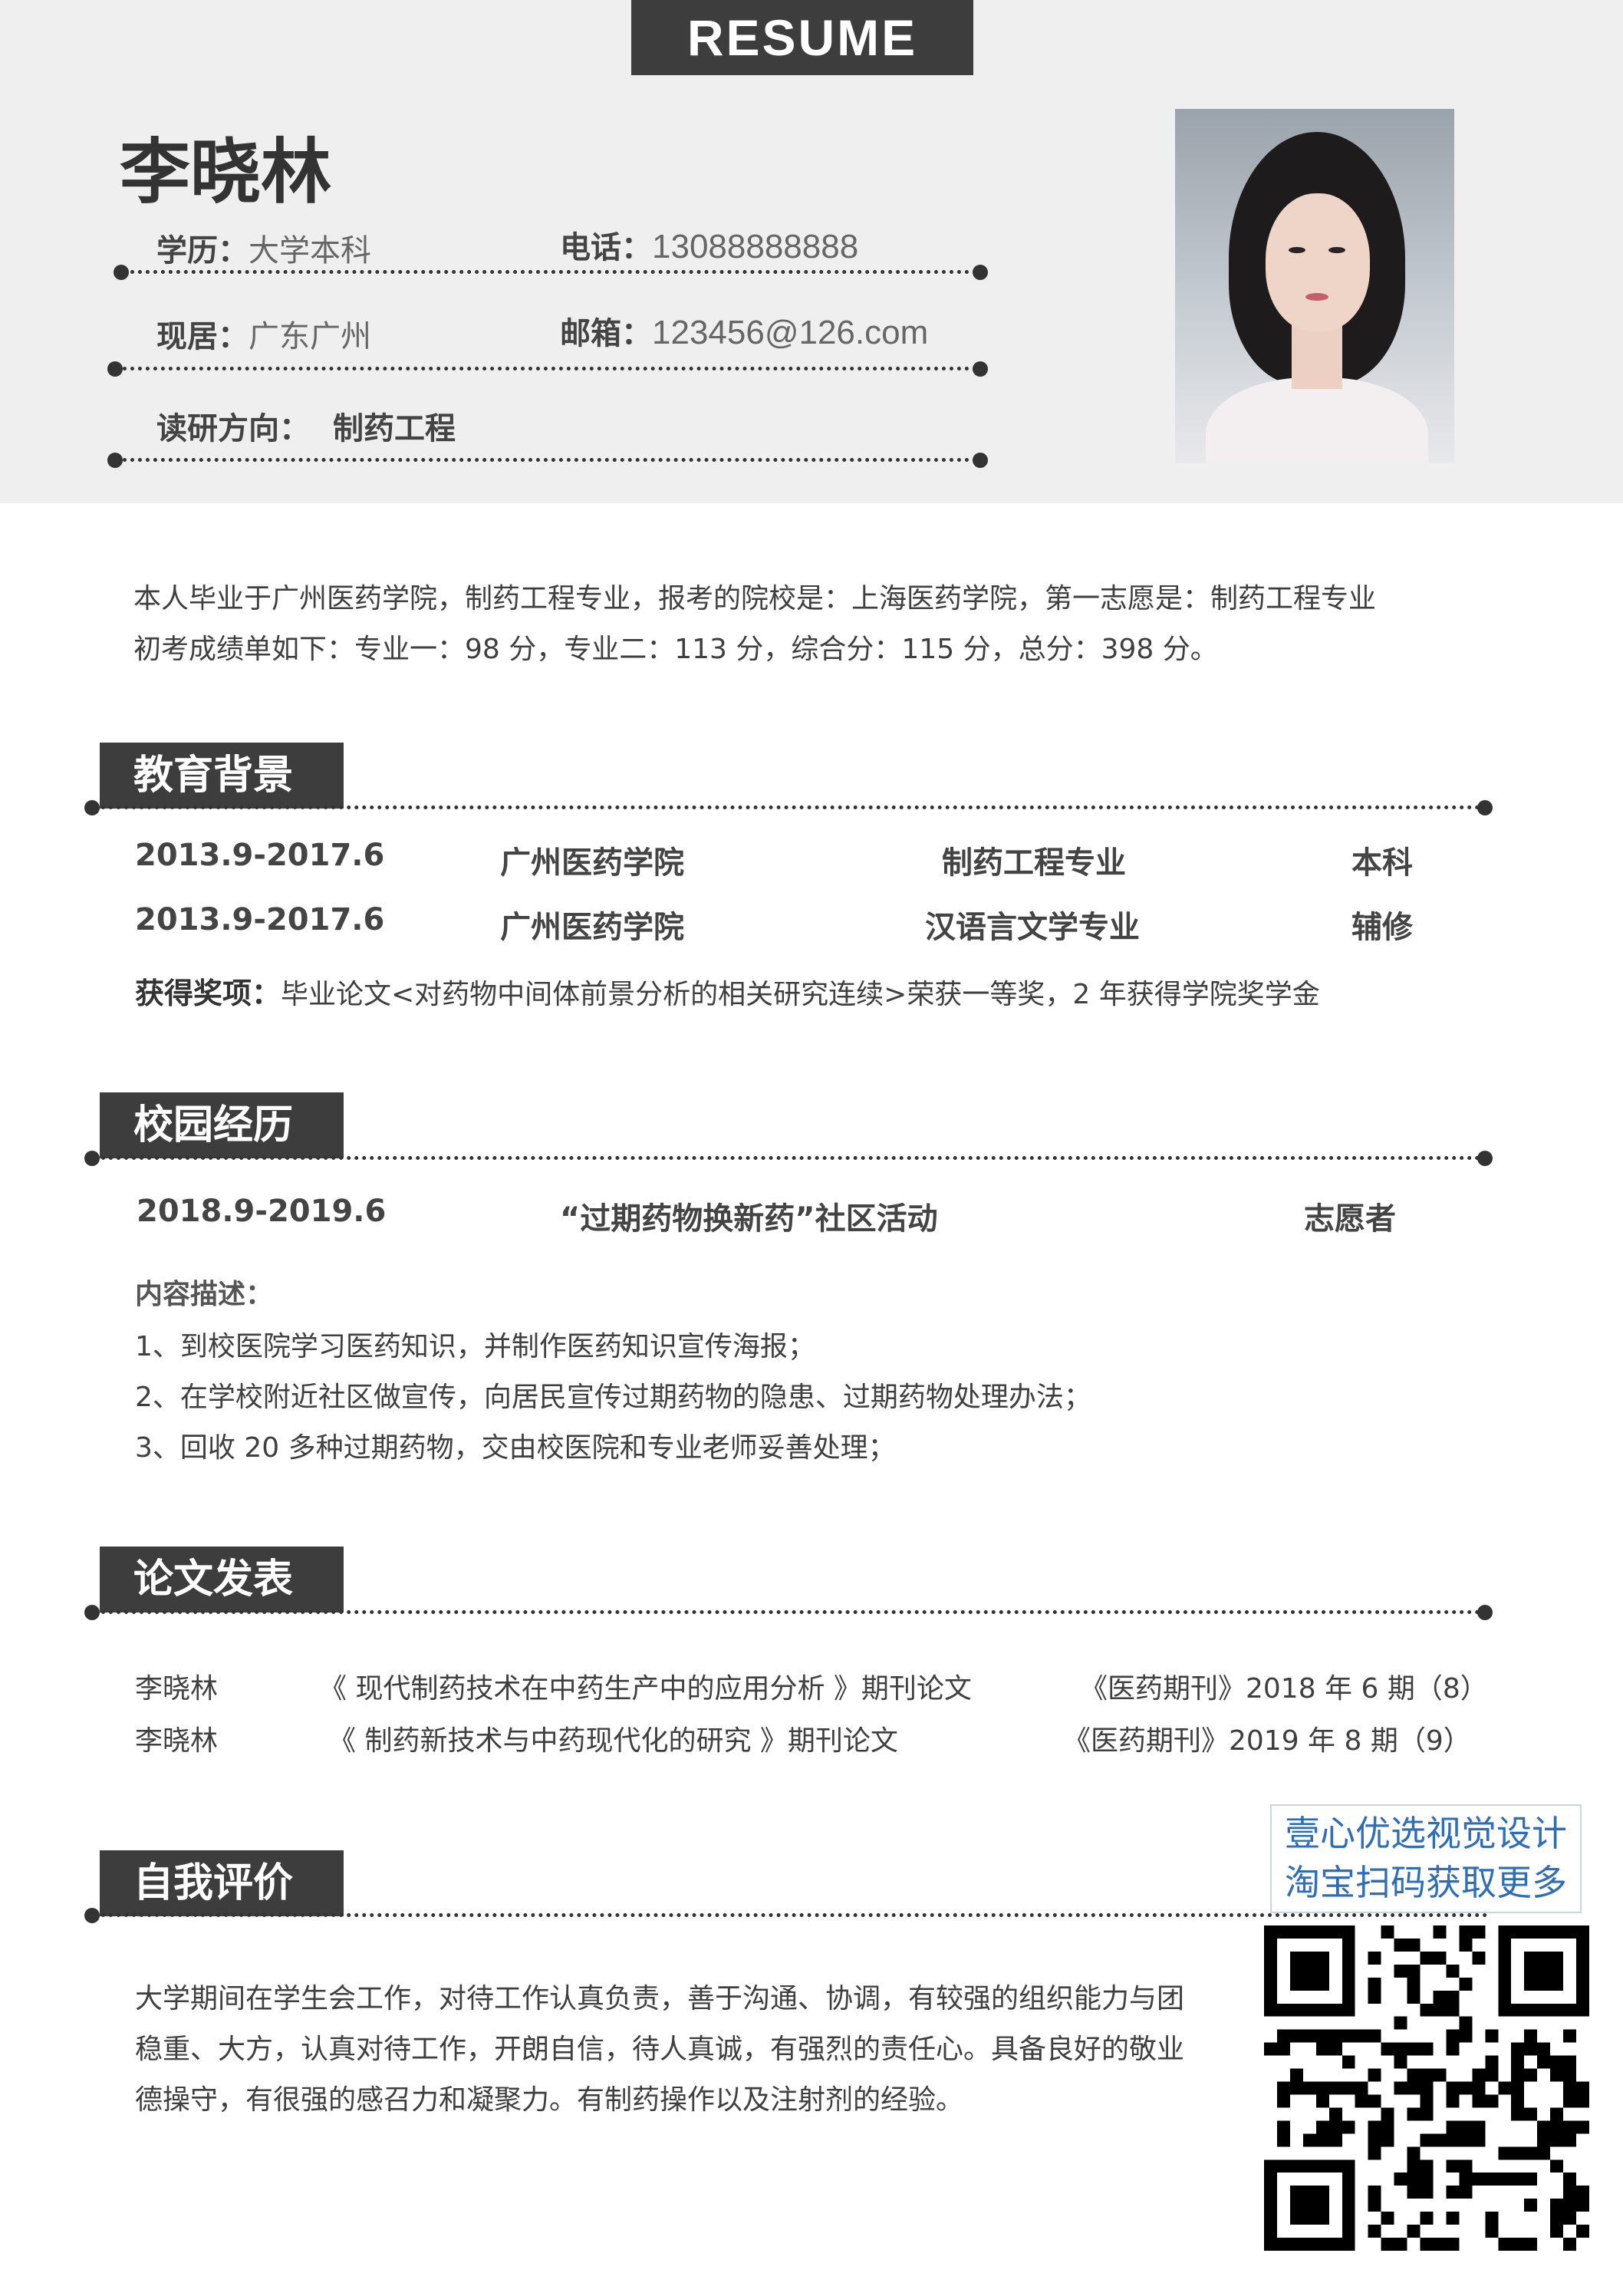  Describe the element at coordinates (222, 1125) in the screenshot. I see `section-title-campus: 校园经历` at that location.